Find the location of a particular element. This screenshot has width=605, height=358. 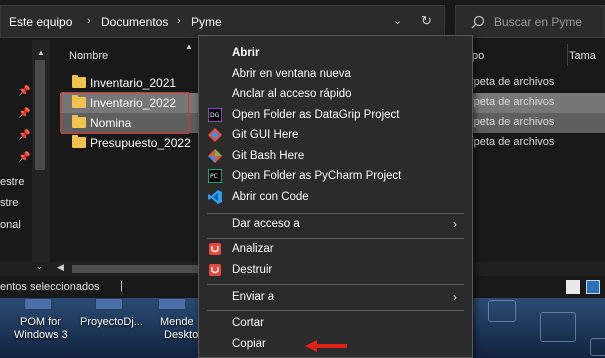

menu-item-open-datagrip: DG Open Folder as DataGrip Project is located at coordinates (335, 115).